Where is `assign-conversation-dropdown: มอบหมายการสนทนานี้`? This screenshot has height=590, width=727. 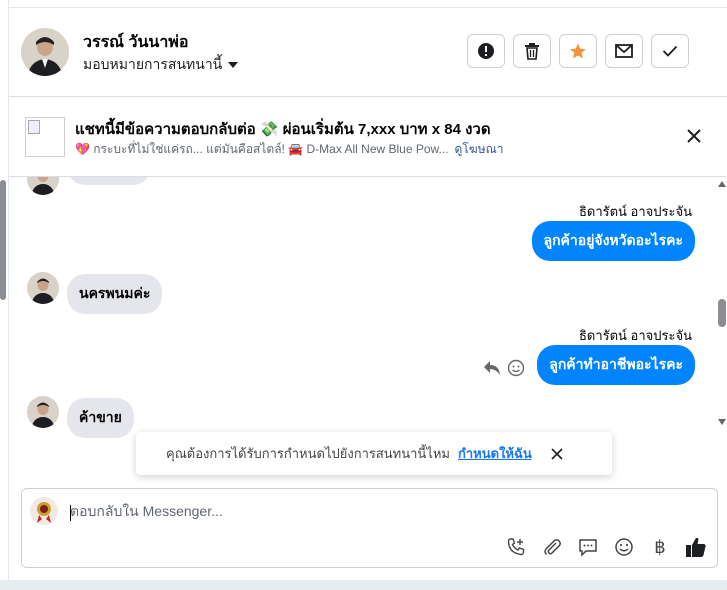
assign-conversation-dropdown: มอบหมายการสนทนานี้ is located at coordinates (161, 65).